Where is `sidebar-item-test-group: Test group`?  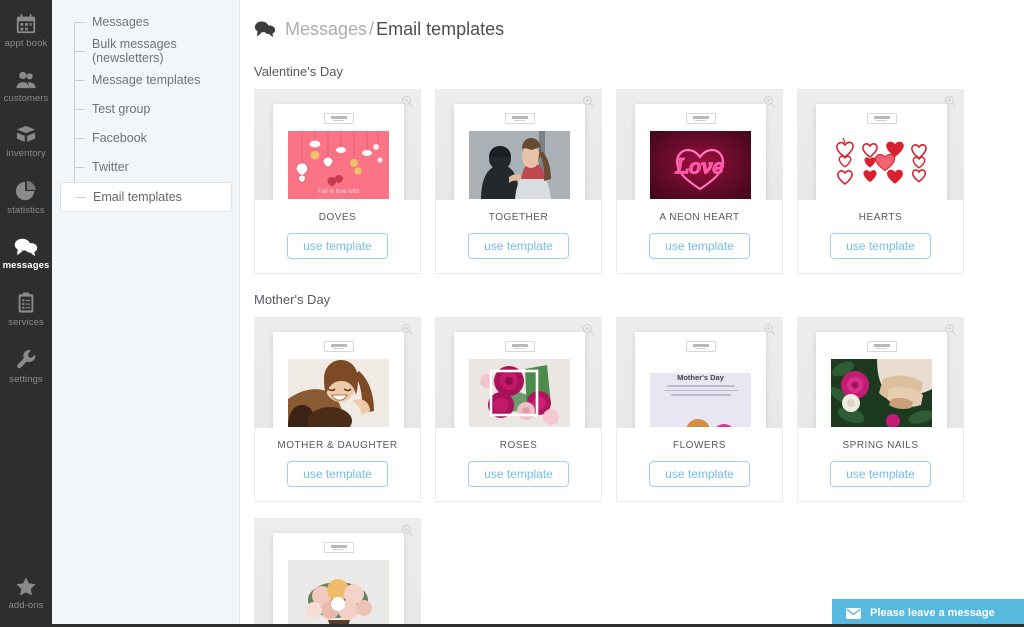 sidebar-item-test-group: Test group is located at coordinates (156, 109).